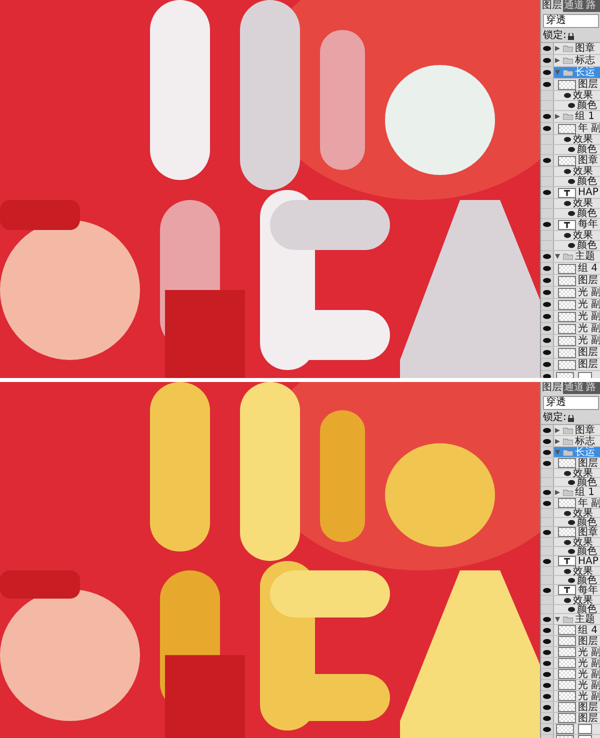  Describe the element at coordinates (589, 503) in the screenshot. I see `layer-name: 年 副` at that location.